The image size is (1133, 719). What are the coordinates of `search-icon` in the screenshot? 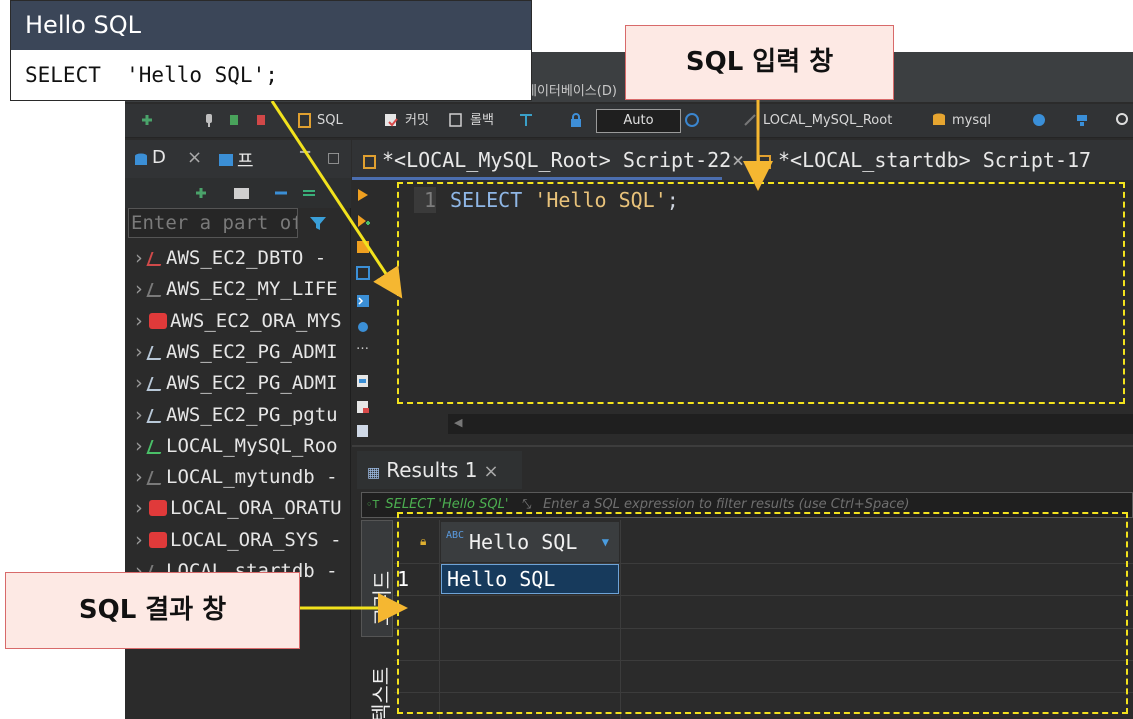 It's located at (1123, 120).